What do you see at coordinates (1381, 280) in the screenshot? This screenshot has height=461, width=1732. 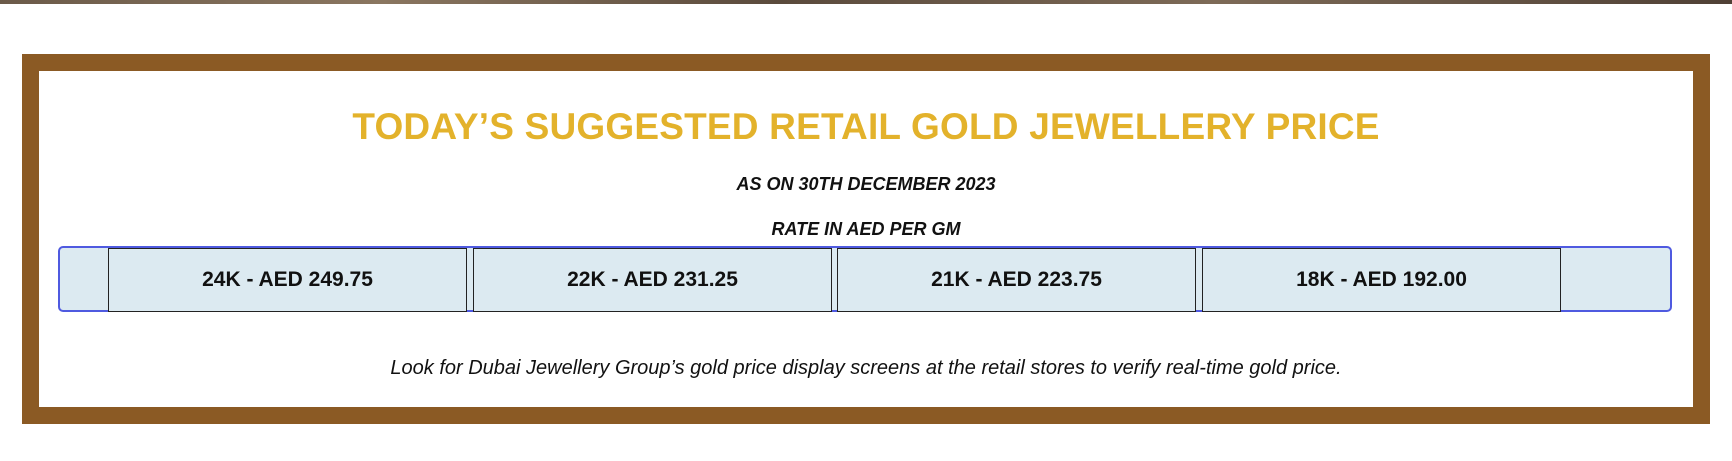 I see `rate-18k: 18K - AED 192.00` at bounding box center [1381, 280].